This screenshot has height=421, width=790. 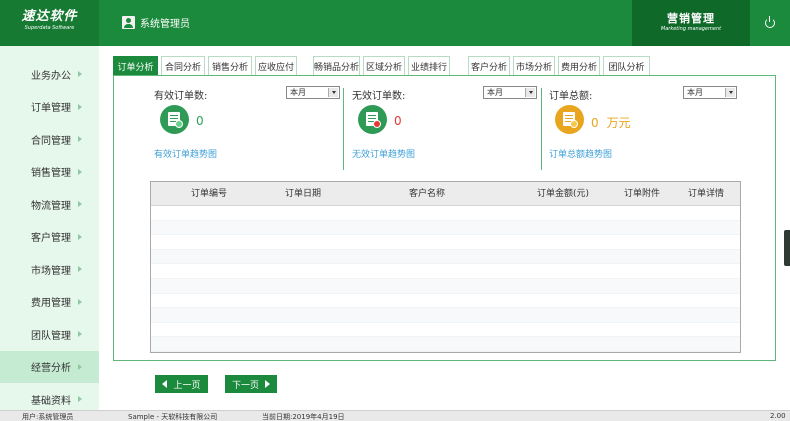 What do you see at coordinates (303, 417) in the screenshot?
I see `status-date: 当前日期:2019年4月19日` at bounding box center [303, 417].